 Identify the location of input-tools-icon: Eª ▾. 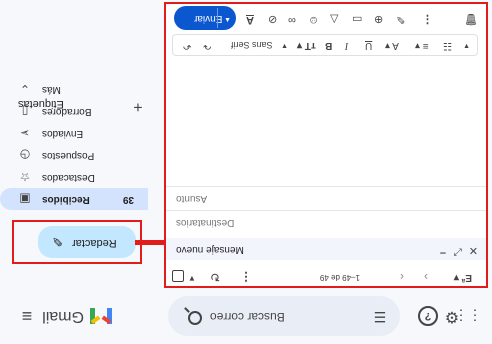
(463, 277).